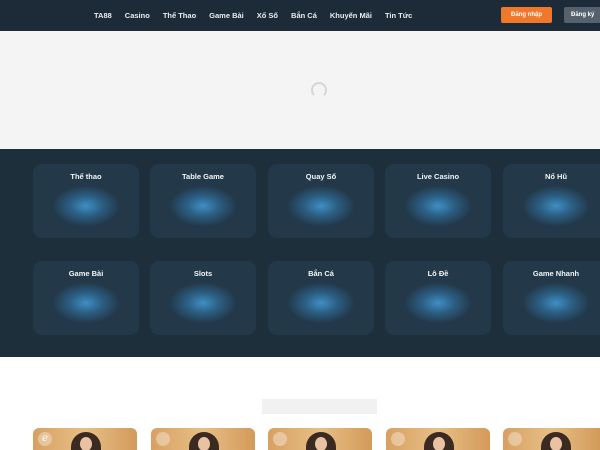 This screenshot has height=450, width=600. I want to click on category-label: Slots, so click(203, 273).